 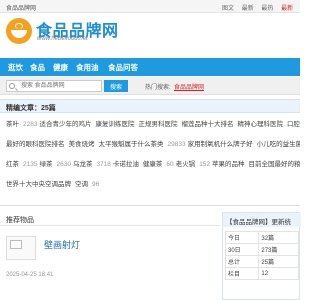 I want to click on top-links: 图文 最新 最热 最新, so click(x=260, y=7).